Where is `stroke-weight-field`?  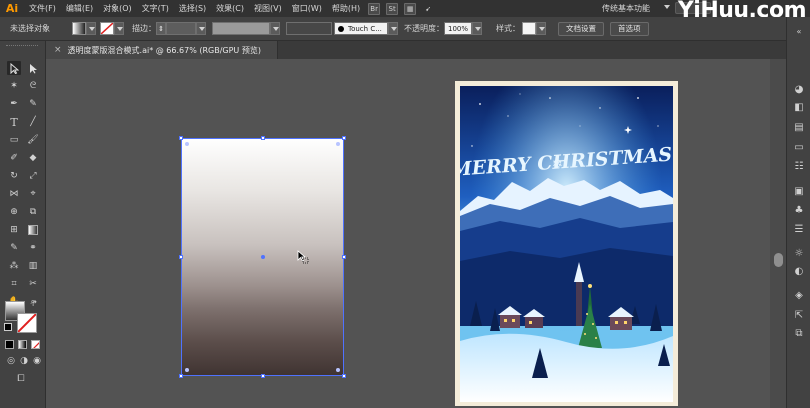 stroke-weight-field is located at coordinates (181, 28).